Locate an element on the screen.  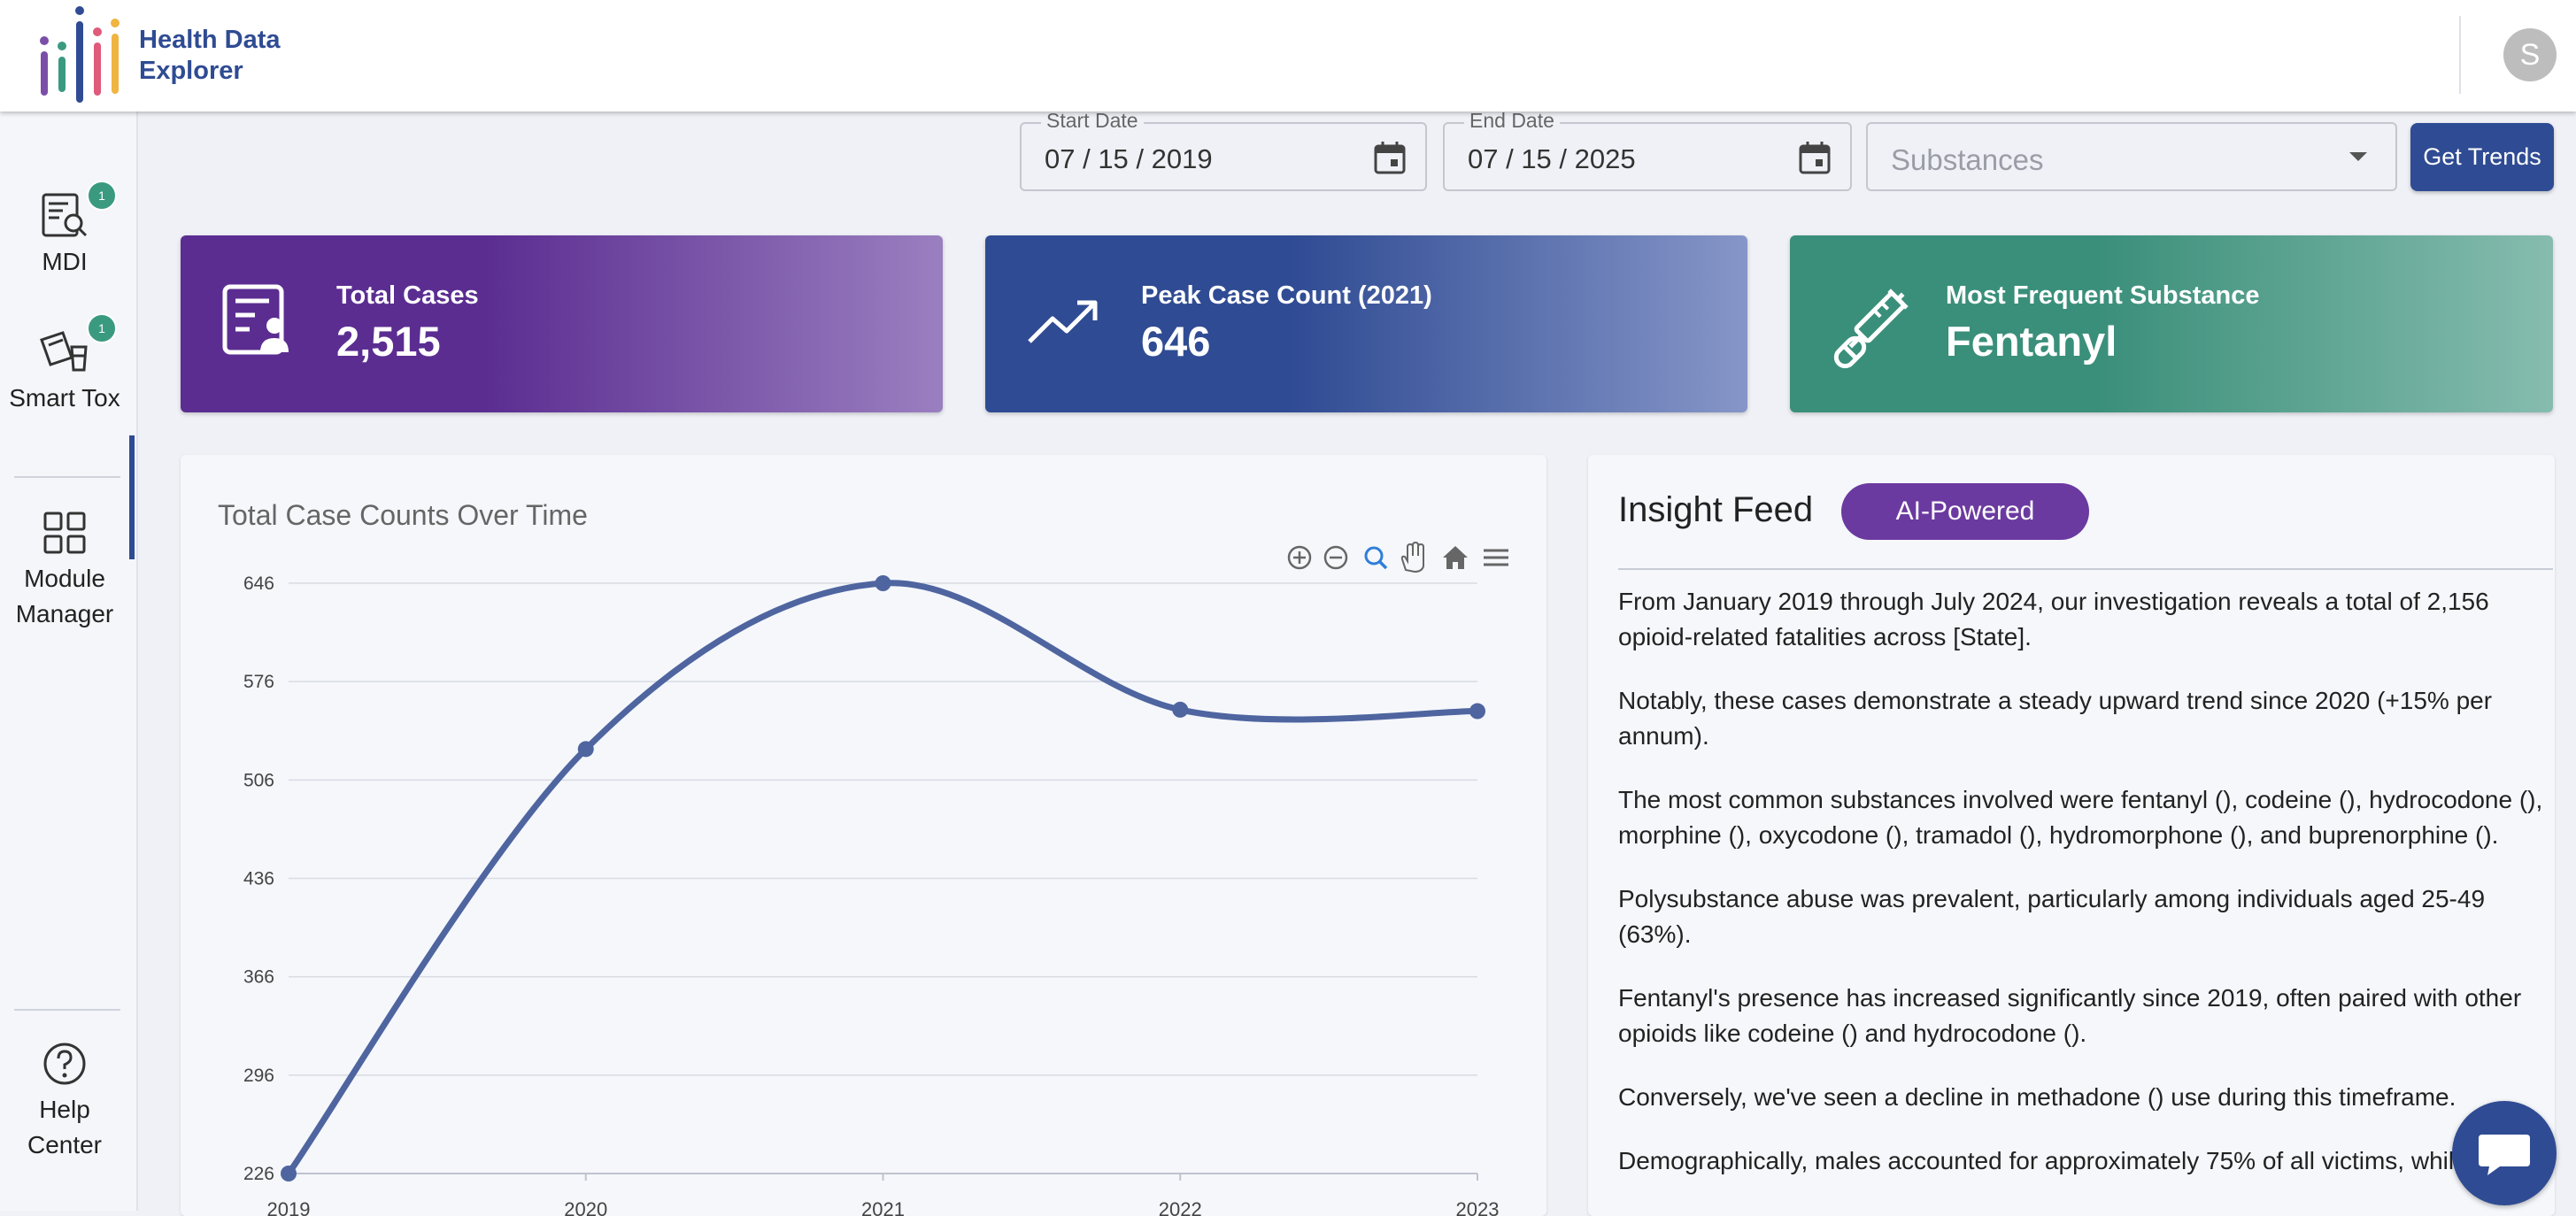
substances-select: Substances is located at coordinates (2131, 156).